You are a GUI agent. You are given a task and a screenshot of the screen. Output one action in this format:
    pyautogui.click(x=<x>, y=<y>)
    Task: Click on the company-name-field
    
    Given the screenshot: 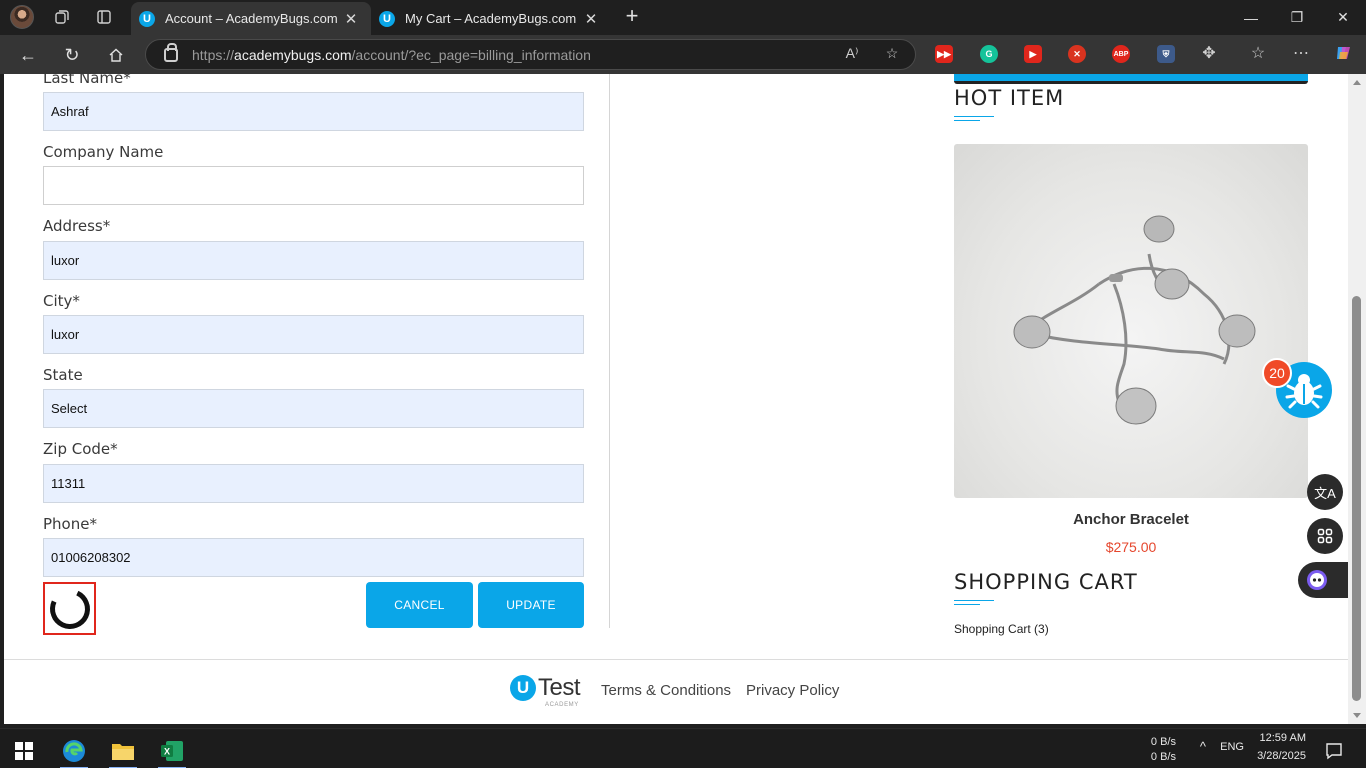 What is the action you would take?
    pyautogui.click(x=313, y=185)
    